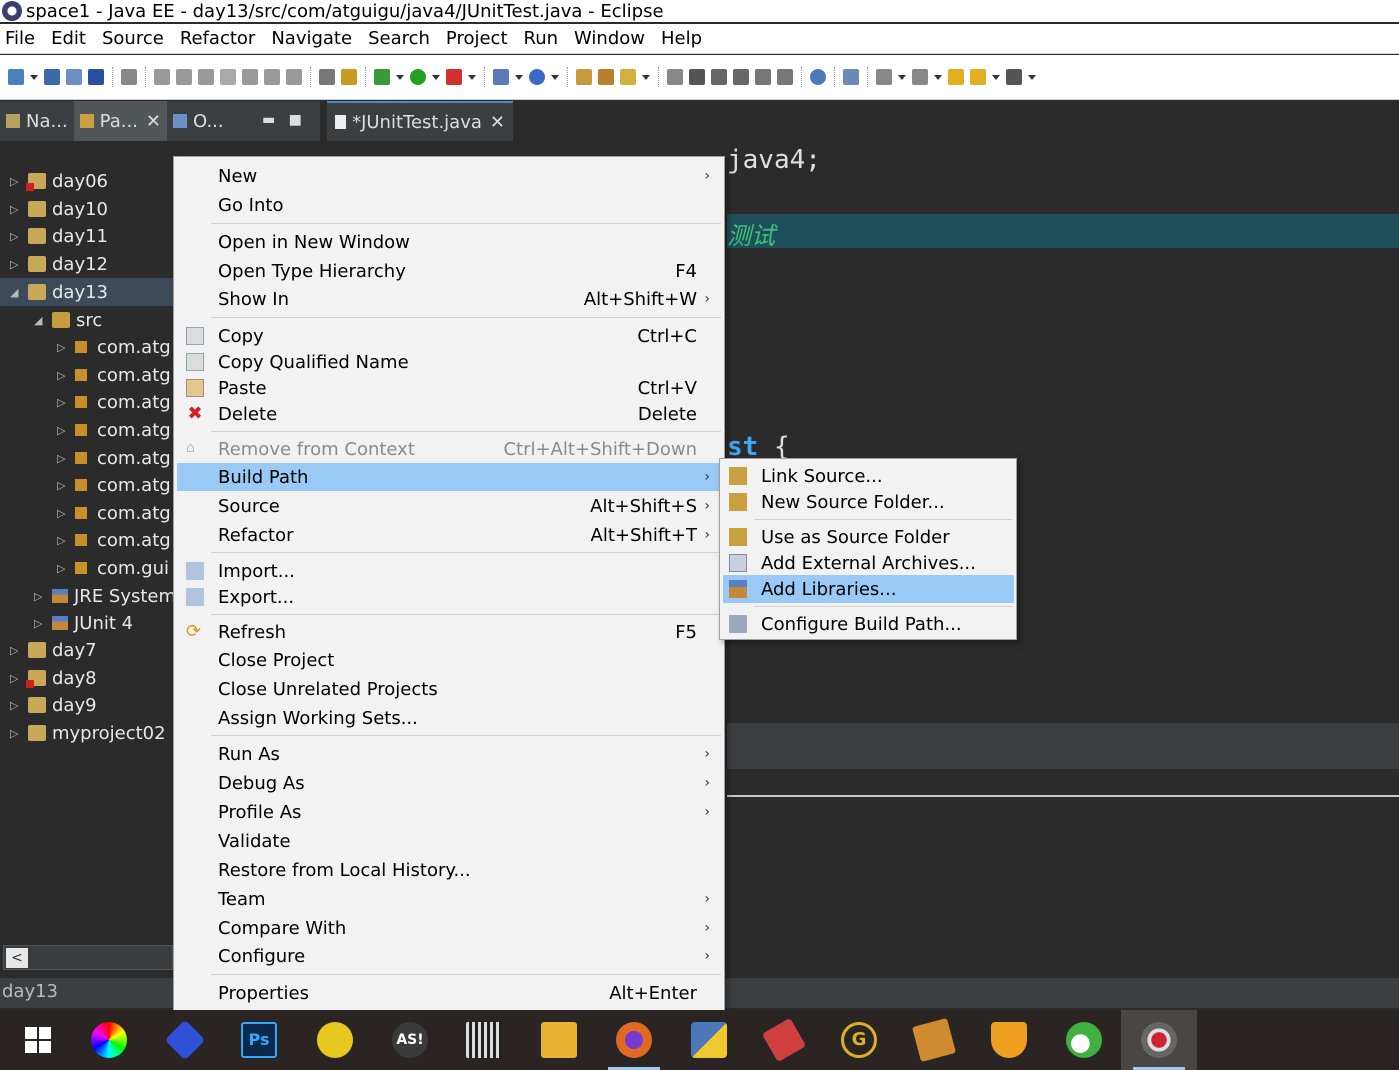 This screenshot has width=1399, height=1070. What do you see at coordinates (859, 1040) in the screenshot?
I see `taskbar-app-g: G` at bounding box center [859, 1040].